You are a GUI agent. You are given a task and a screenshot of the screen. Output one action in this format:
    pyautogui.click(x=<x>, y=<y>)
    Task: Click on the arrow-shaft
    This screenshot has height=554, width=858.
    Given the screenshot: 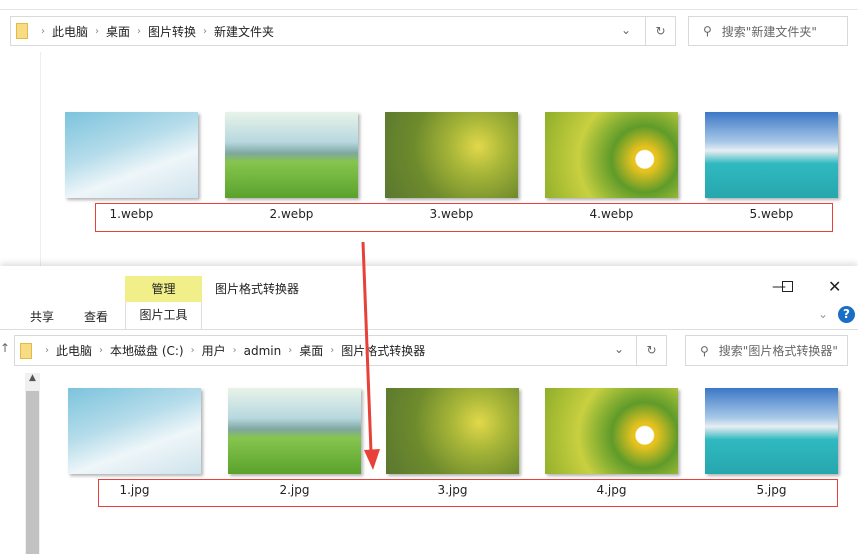 What is the action you would take?
    pyautogui.click(x=367, y=347)
    